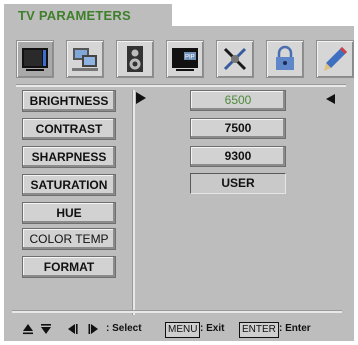 The width and height of the screenshot is (358, 345). What do you see at coordinates (135, 59) in the screenshot?
I see `speaker-icon` at bounding box center [135, 59].